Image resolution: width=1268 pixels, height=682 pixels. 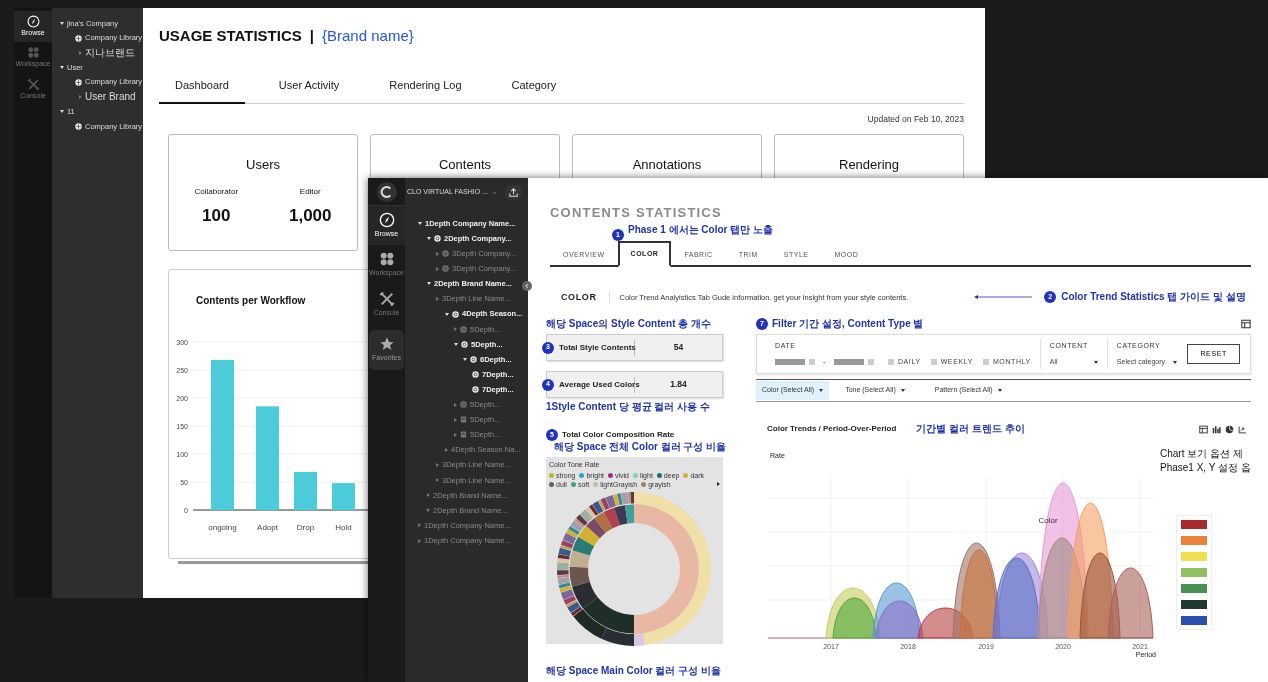 What do you see at coordinates (1003, 297) in the screenshot?
I see `leader-line` at bounding box center [1003, 297].